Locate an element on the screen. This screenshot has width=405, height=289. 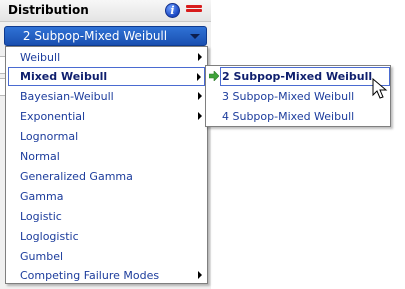
panel-header: Distribution i is located at coordinates (105, 11).